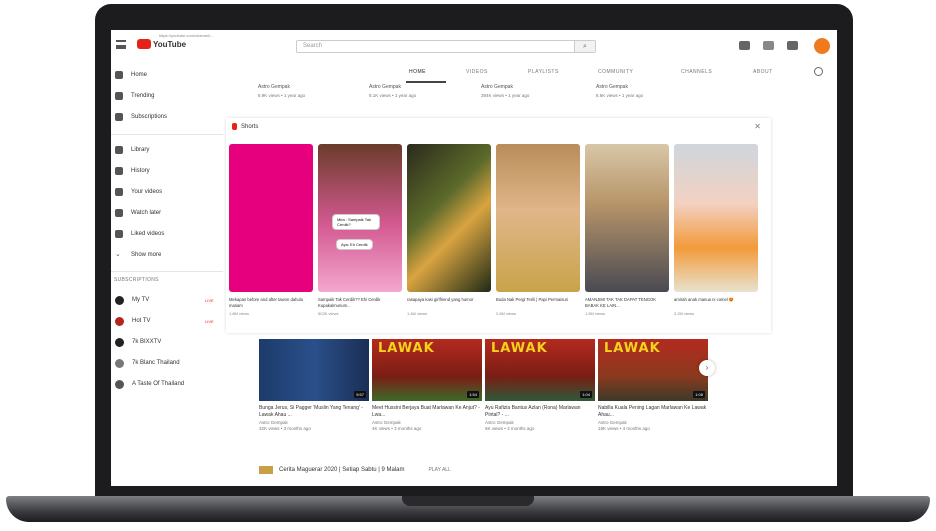 The height and width of the screenshot is (531, 936). What do you see at coordinates (119, 117) in the screenshot?
I see `subscriptions-icon` at bounding box center [119, 117].